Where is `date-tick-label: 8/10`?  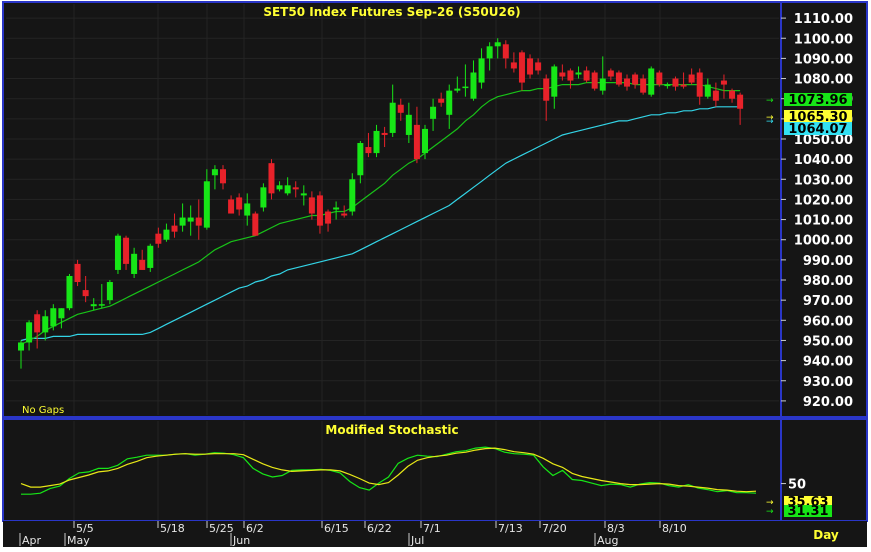 date-tick-label: 8/10 is located at coordinates (674, 528).